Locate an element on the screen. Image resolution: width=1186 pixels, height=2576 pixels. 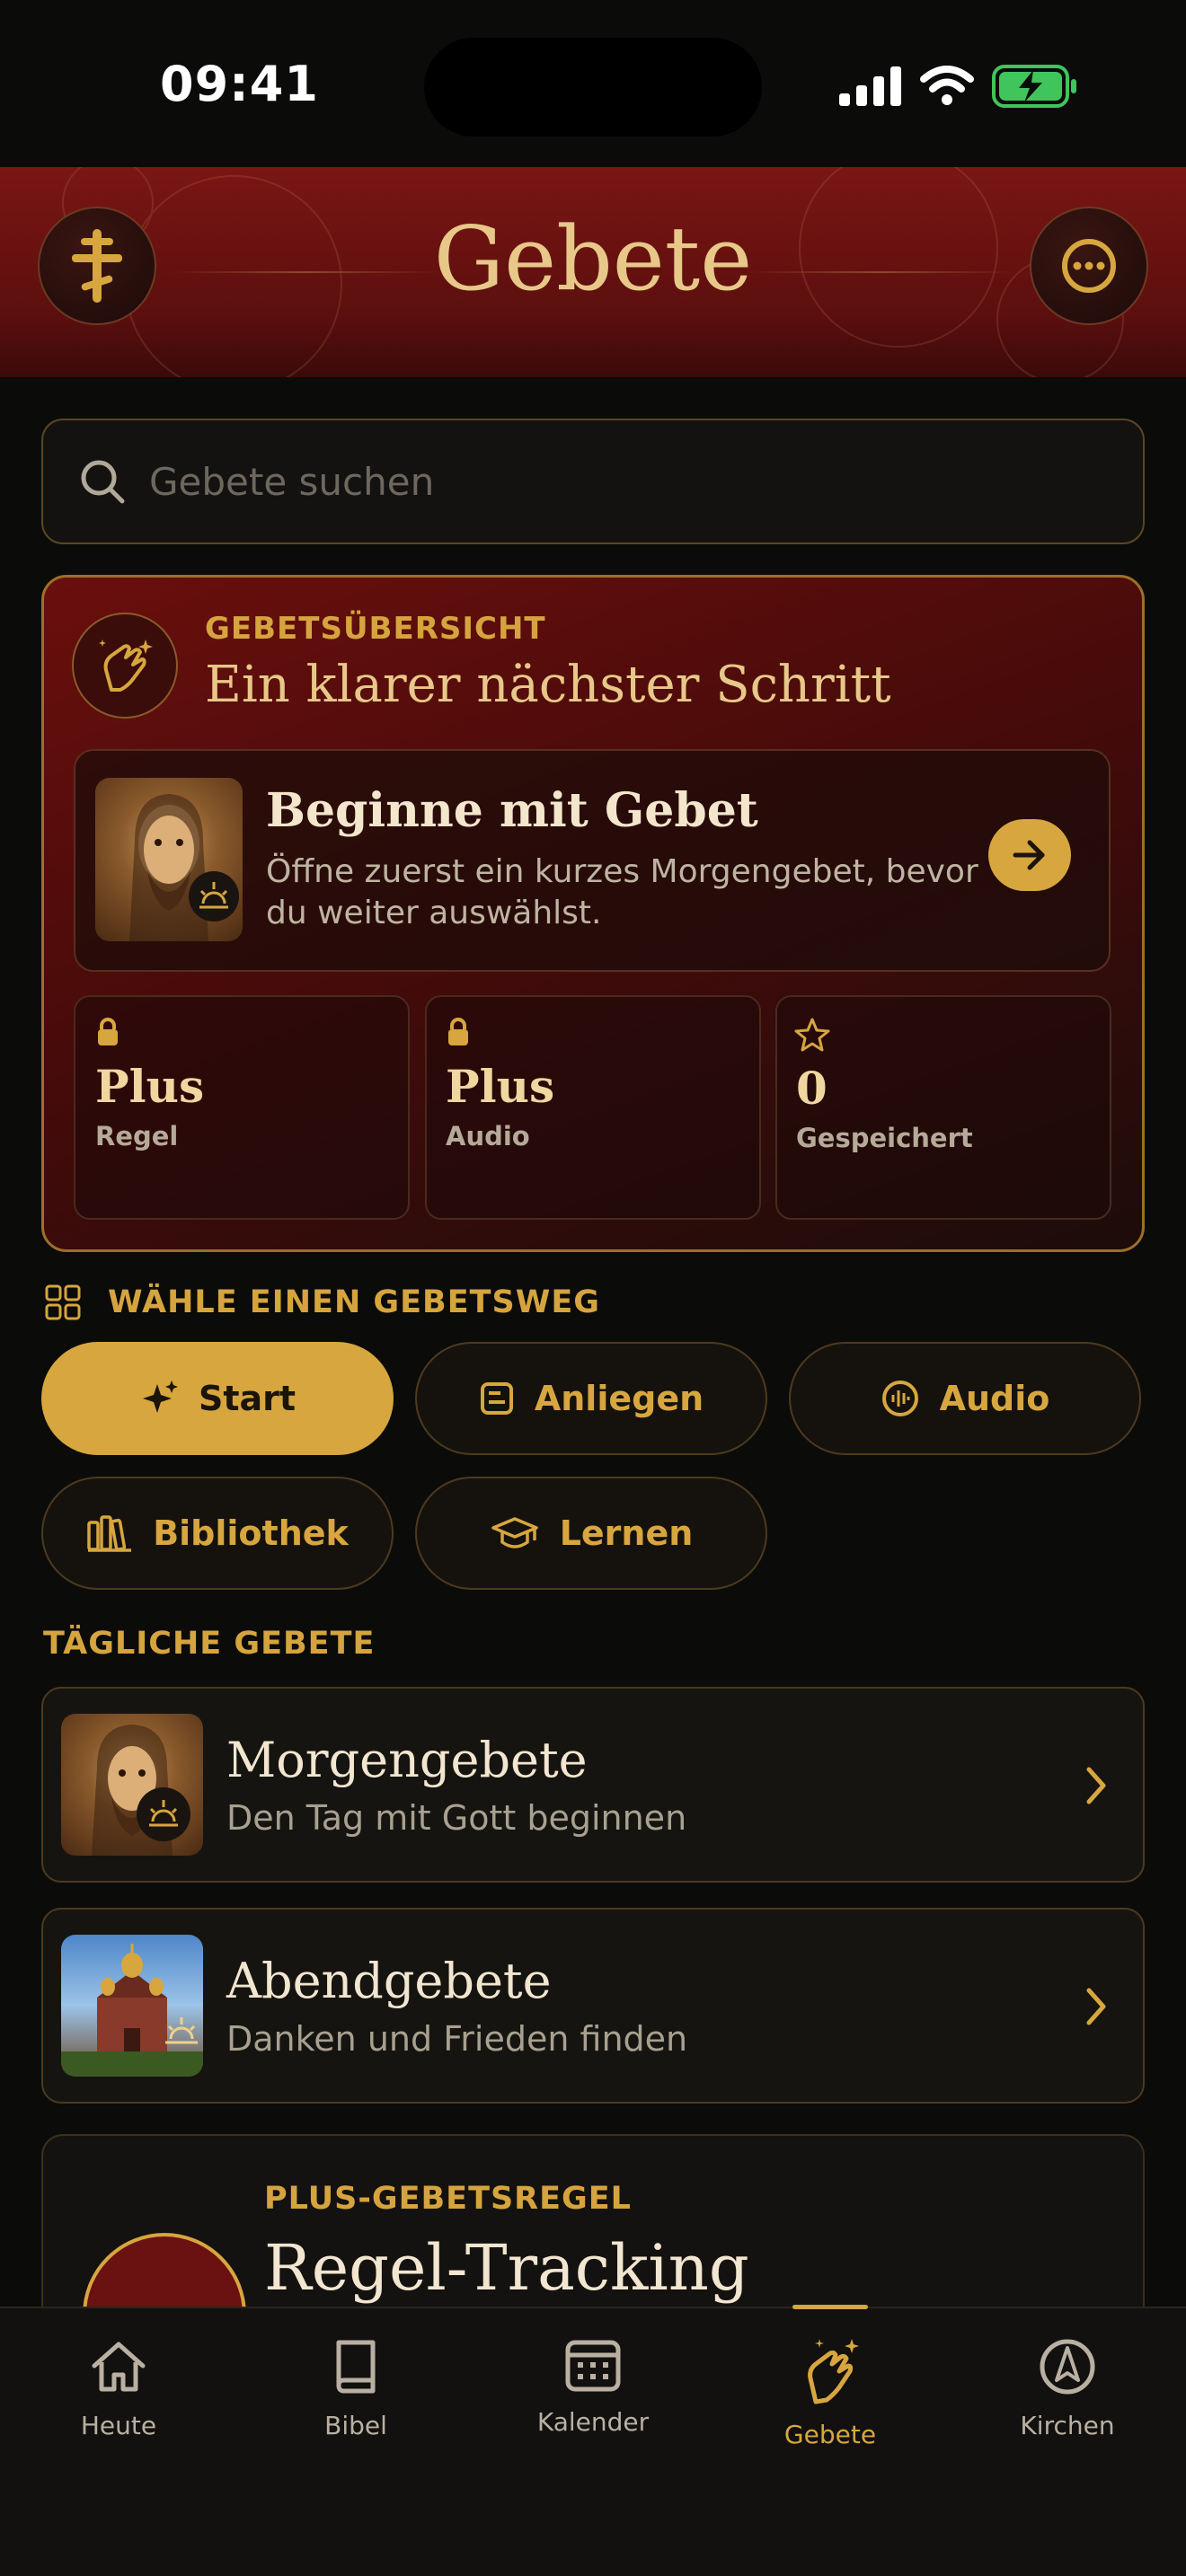
star-icon is located at coordinates (812, 1035).